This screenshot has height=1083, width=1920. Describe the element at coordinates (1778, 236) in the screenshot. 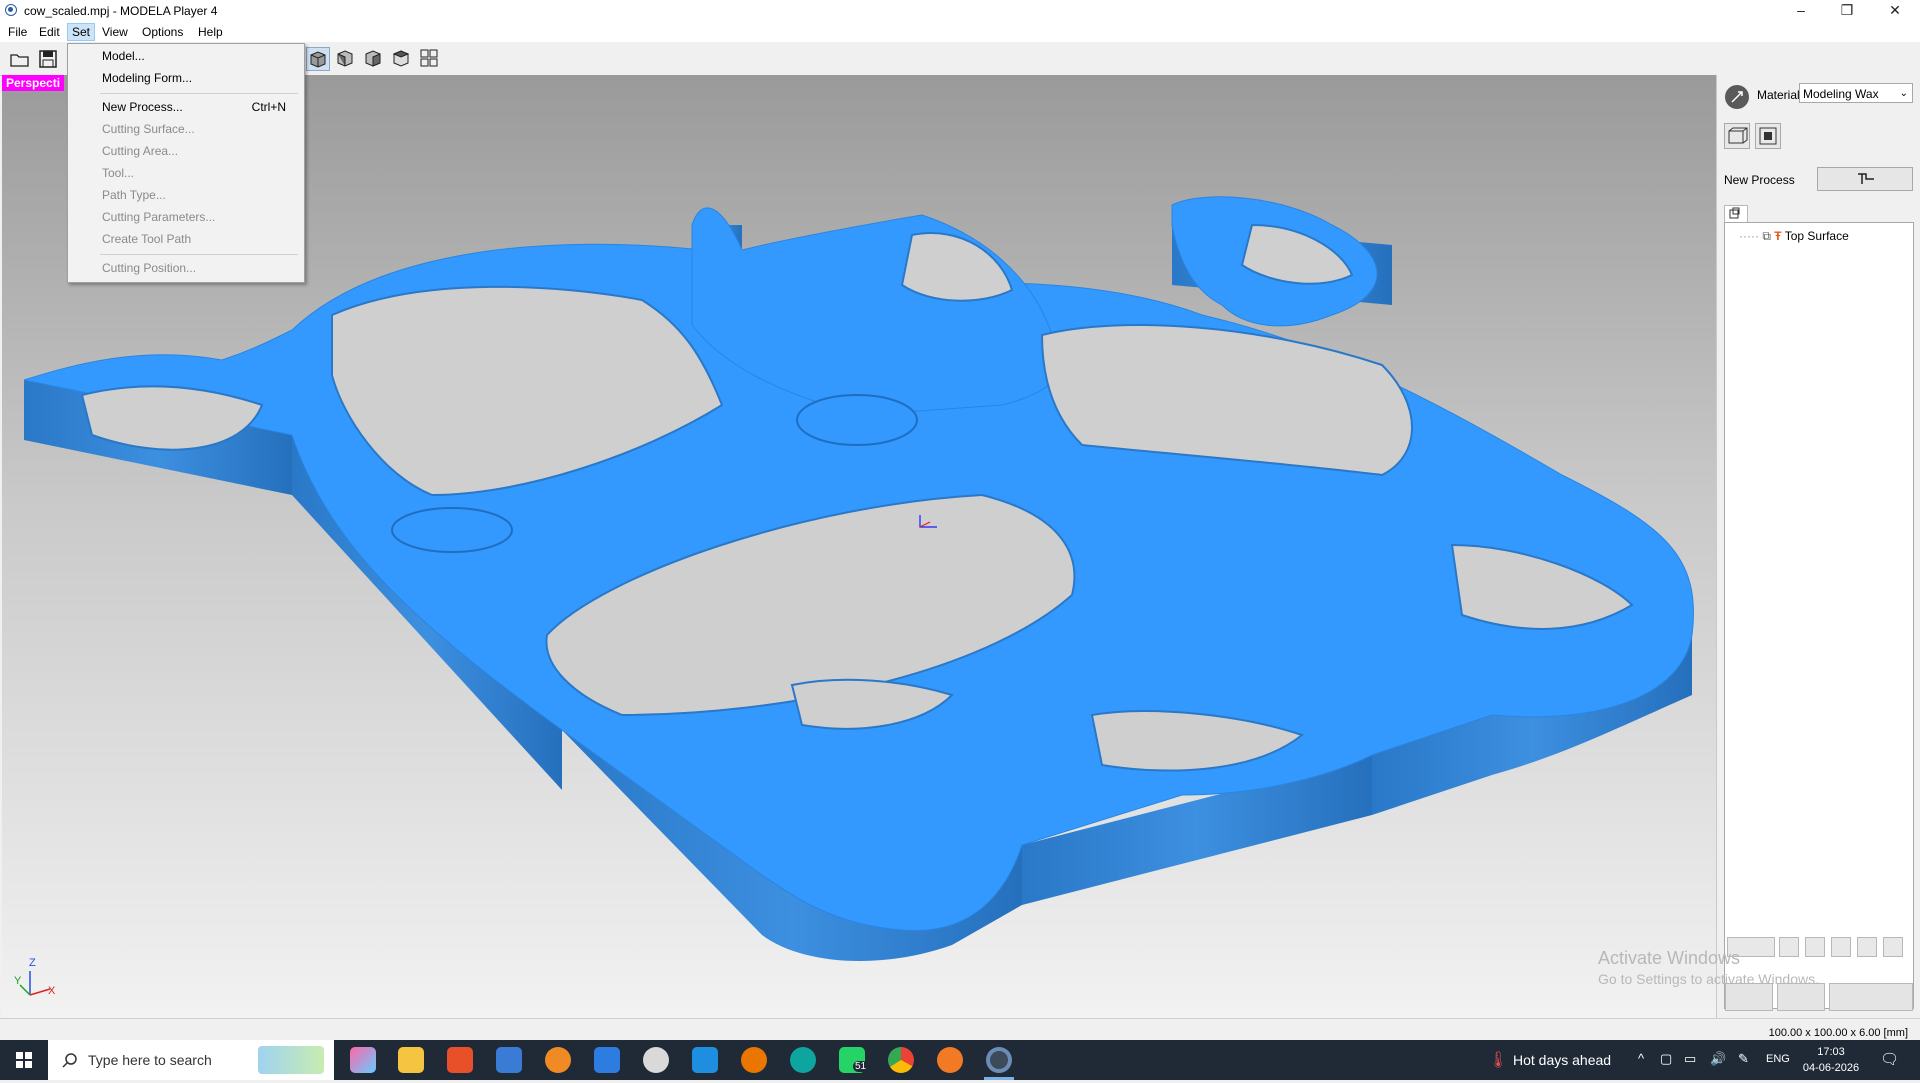

I see `tool-icon: Ŧ` at that location.